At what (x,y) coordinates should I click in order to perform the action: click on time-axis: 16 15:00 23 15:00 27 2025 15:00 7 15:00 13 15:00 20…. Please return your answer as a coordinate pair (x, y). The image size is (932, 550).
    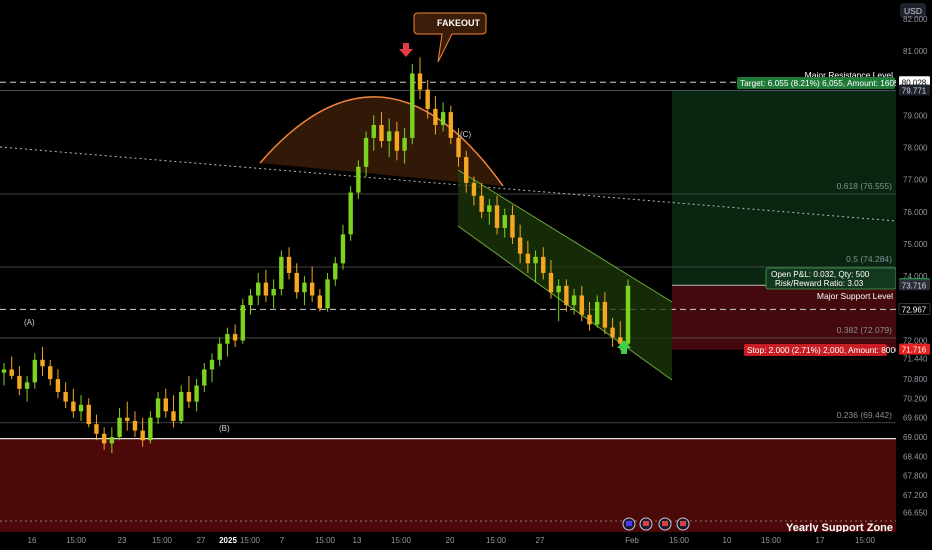
    Looking at the image, I should click on (466, 541).